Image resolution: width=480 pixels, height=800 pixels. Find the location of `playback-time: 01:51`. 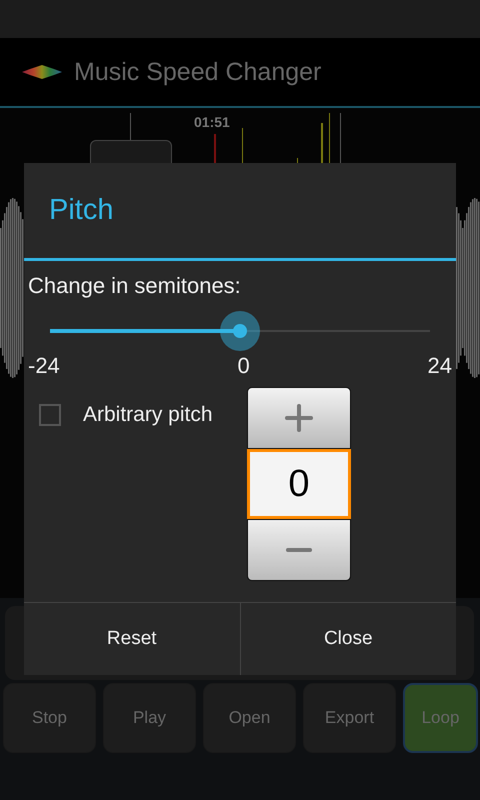

playback-time: 01:51 is located at coordinates (212, 122).